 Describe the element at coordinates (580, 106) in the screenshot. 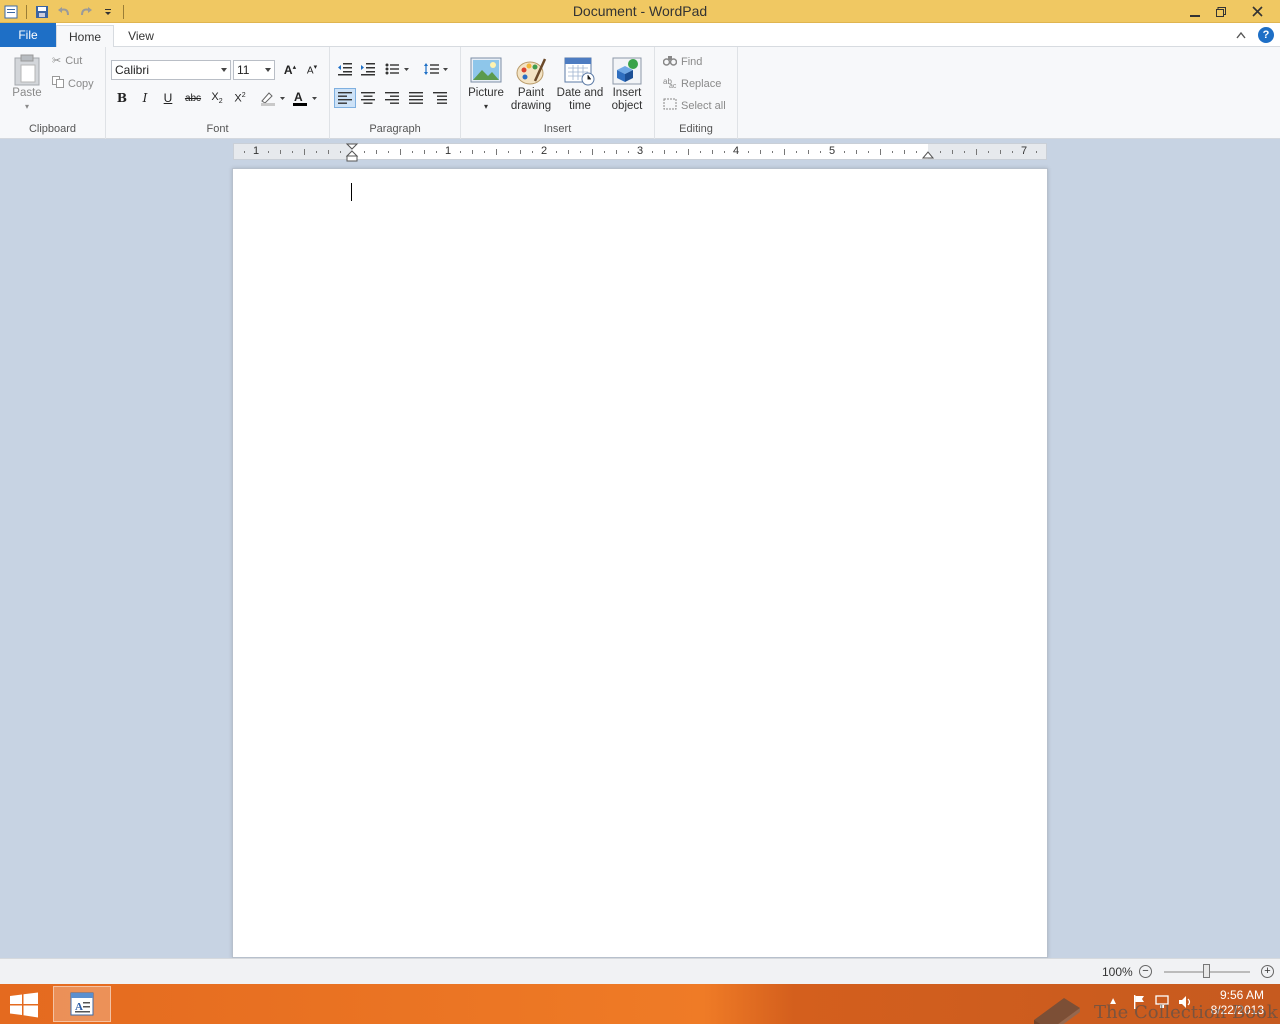

I see `date-label-line2: time` at that location.